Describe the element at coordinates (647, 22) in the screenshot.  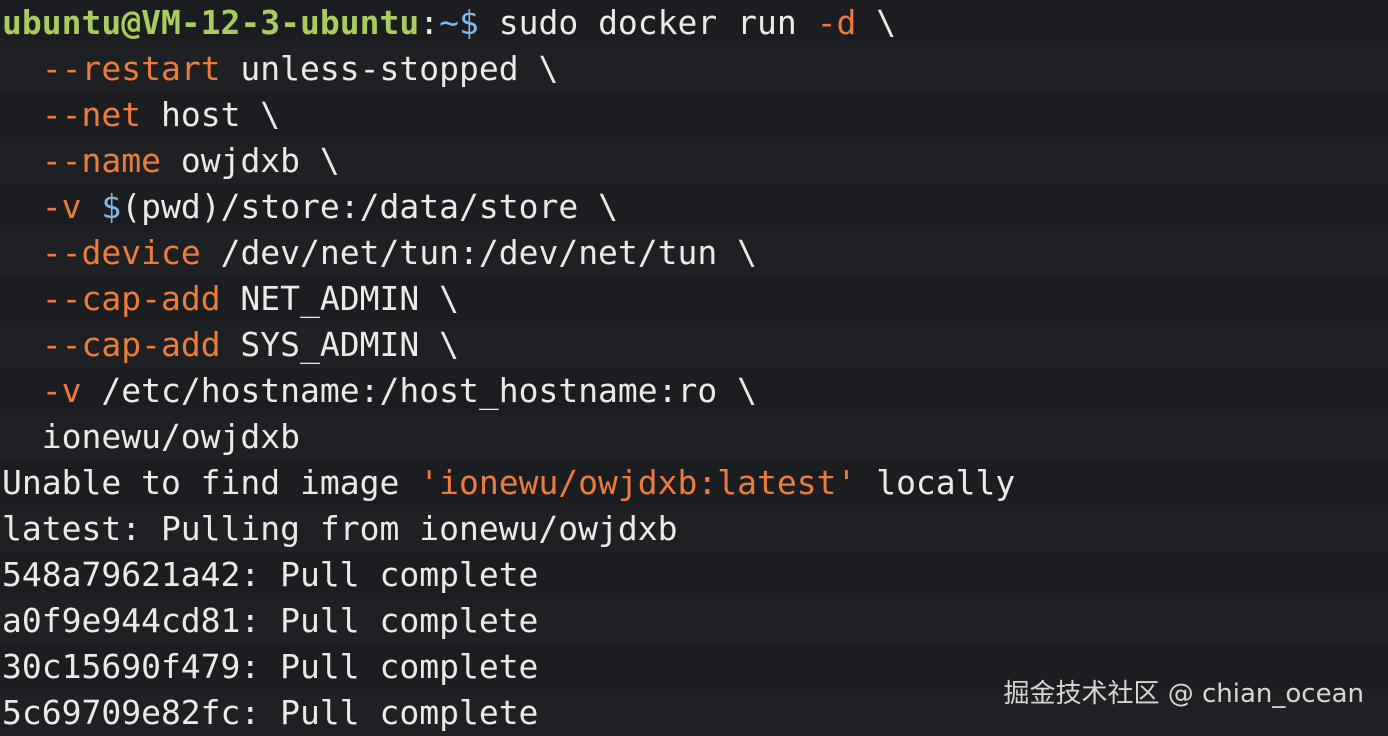
I see `command-text: sudo docker run` at that location.